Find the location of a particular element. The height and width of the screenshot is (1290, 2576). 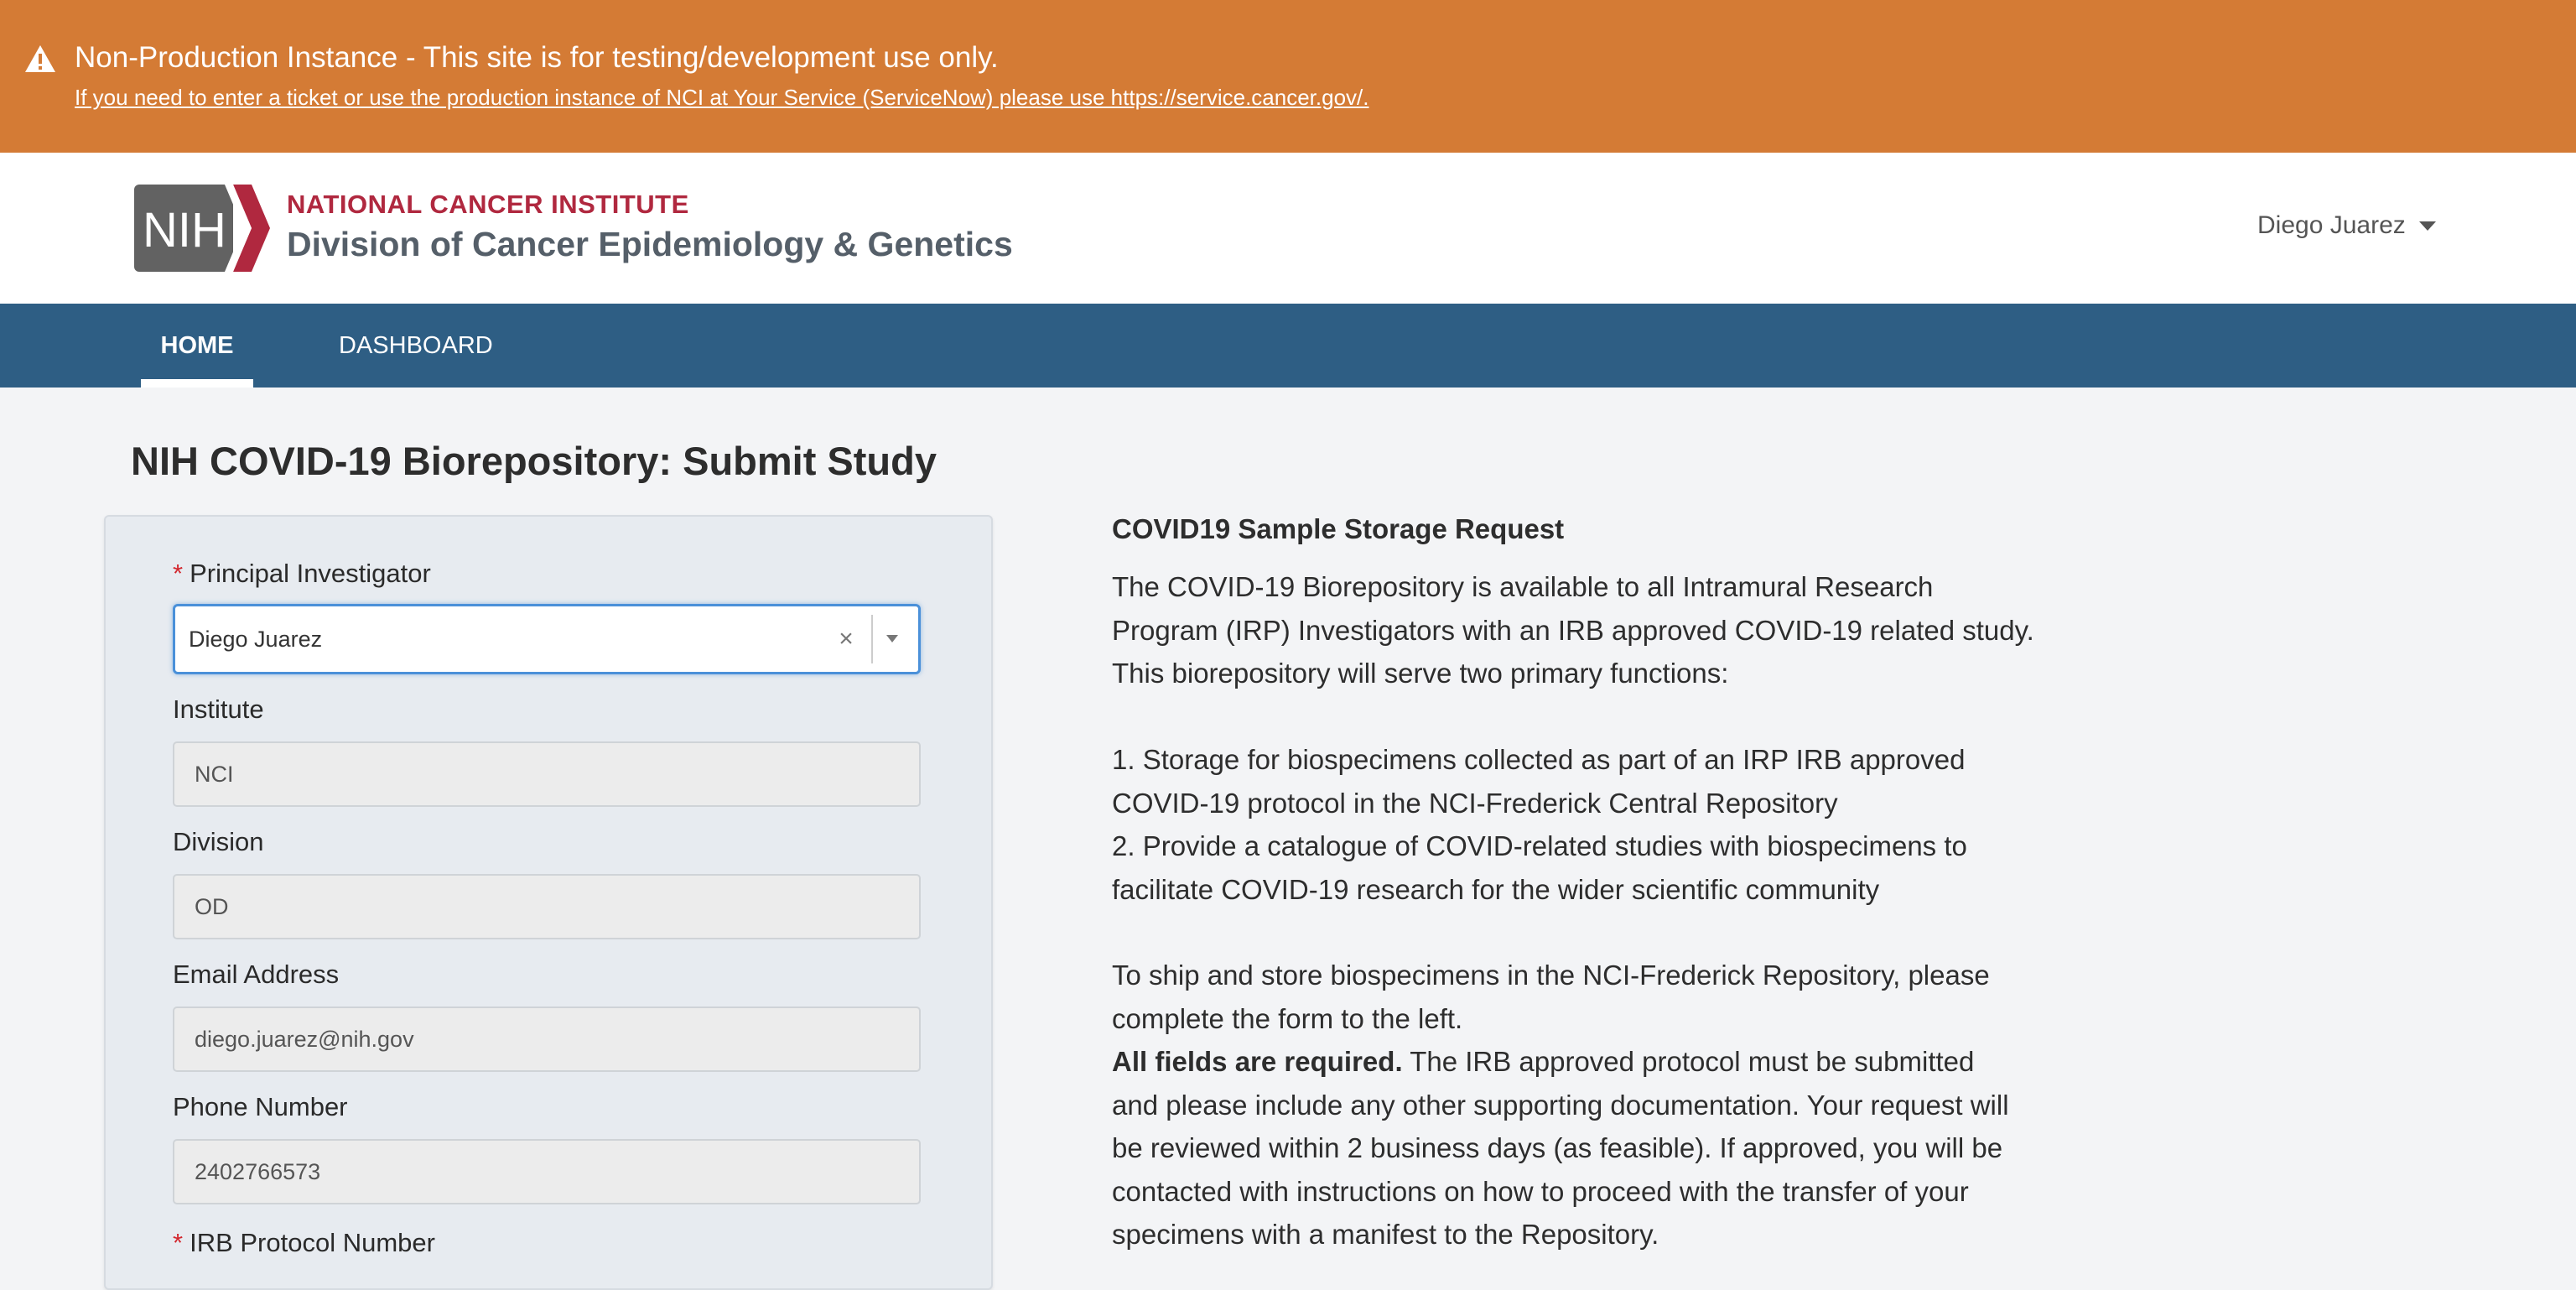

institute-label: Institute is located at coordinates (218, 709).